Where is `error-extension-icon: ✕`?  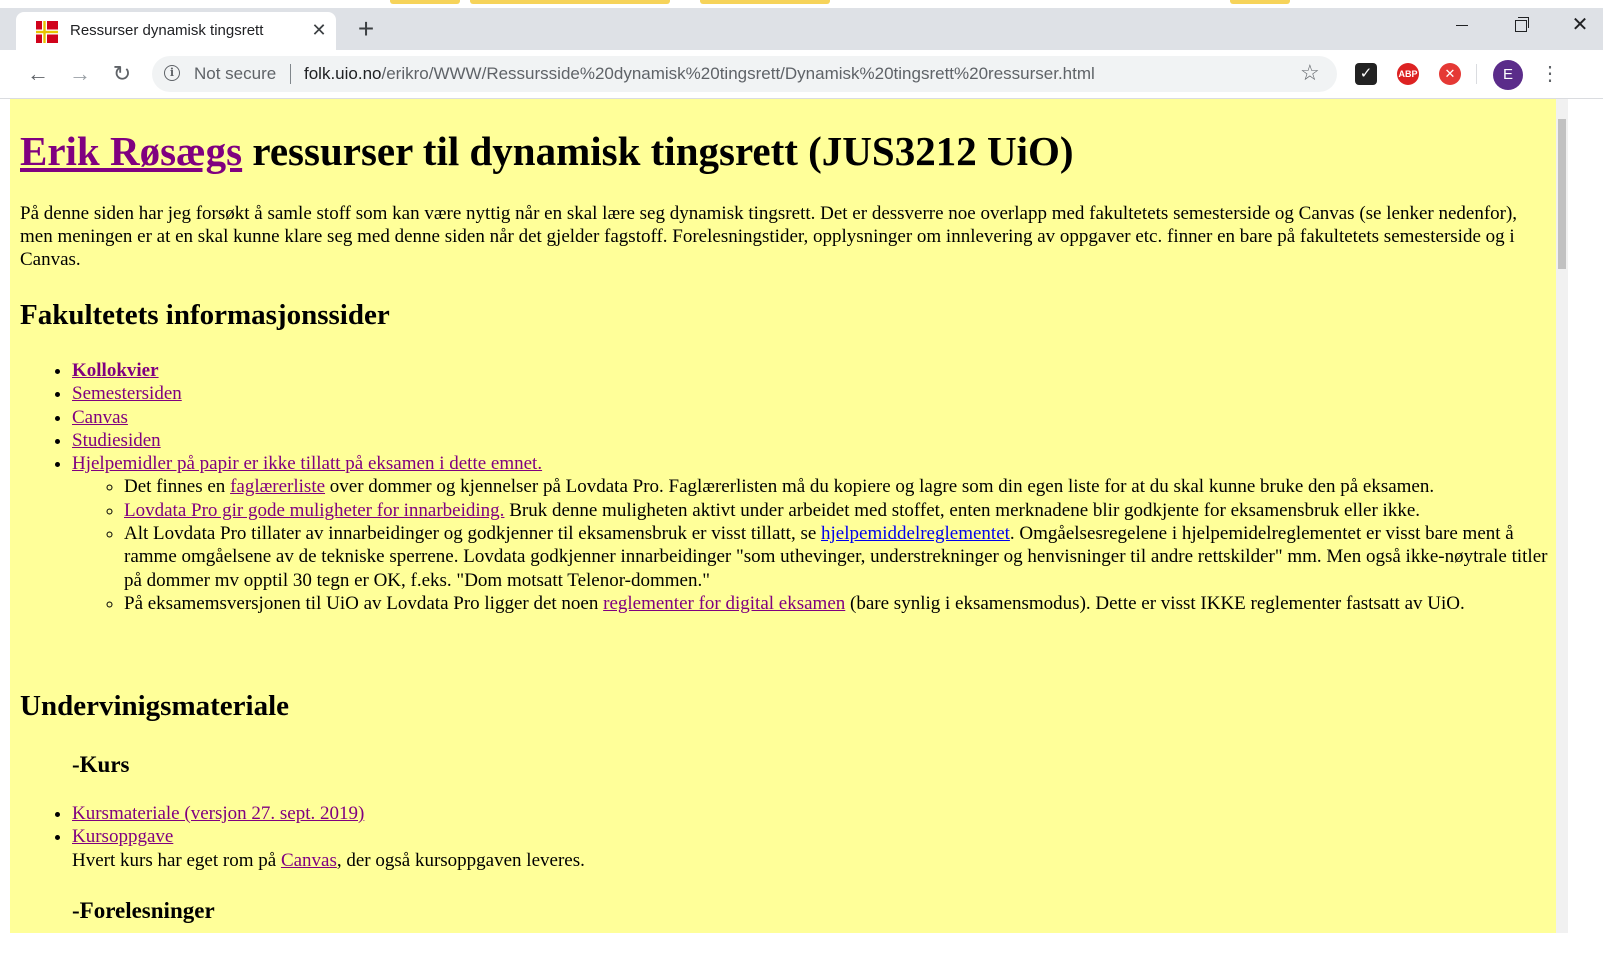
error-extension-icon: ✕ is located at coordinates (1450, 74).